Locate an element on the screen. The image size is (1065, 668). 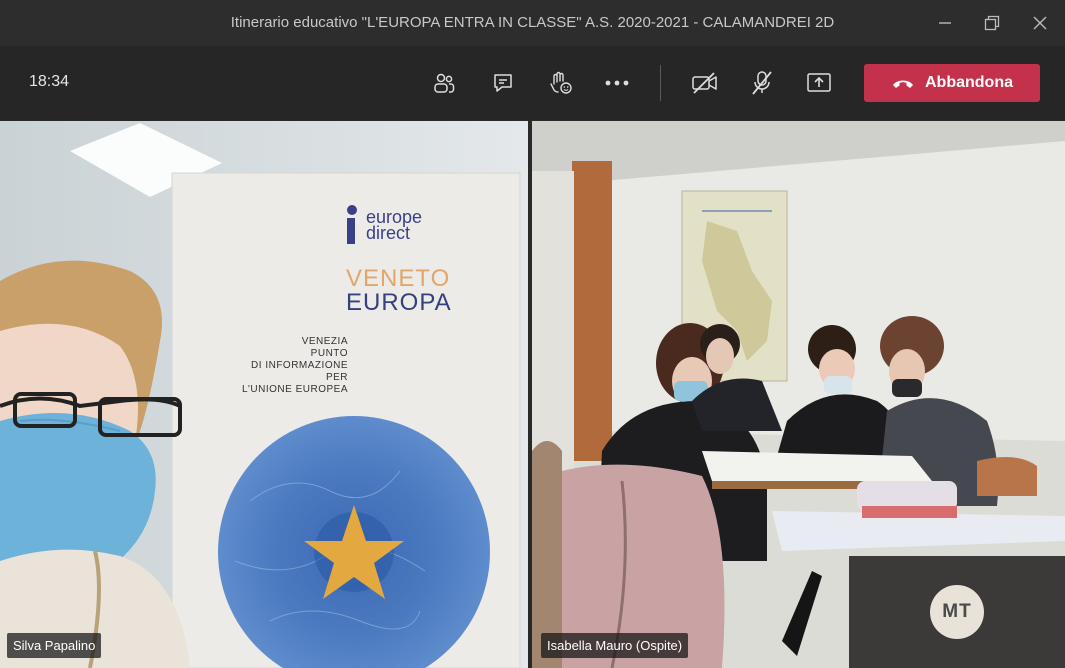
restore-button is located at coordinates (992, 23).